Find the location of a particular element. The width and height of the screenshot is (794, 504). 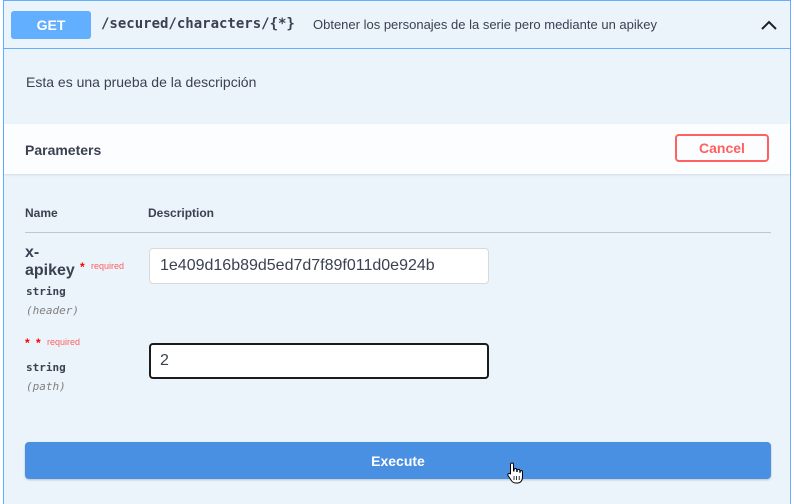

param-name-line2: apikey is located at coordinates (50, 270).